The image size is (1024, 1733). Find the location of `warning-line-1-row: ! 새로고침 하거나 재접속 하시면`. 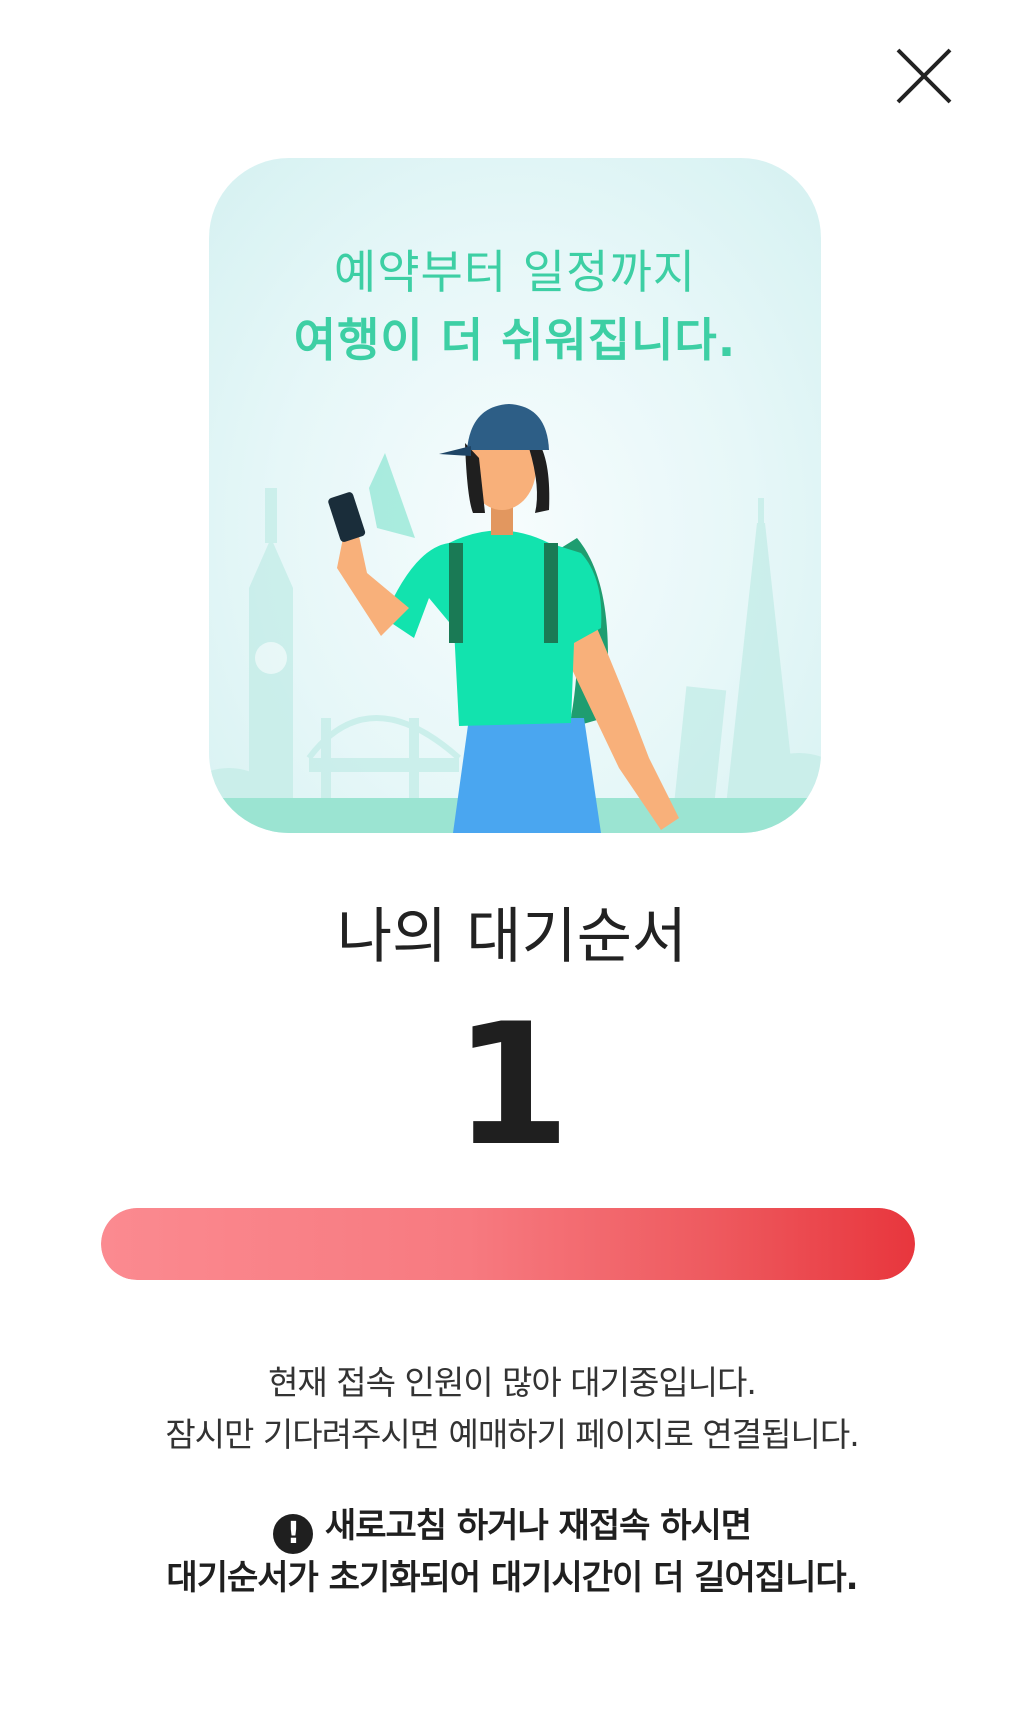

warning-line-1-row: ! 새로고침 하거나 재접속 하시면 is located at coordinates (512, 1526).